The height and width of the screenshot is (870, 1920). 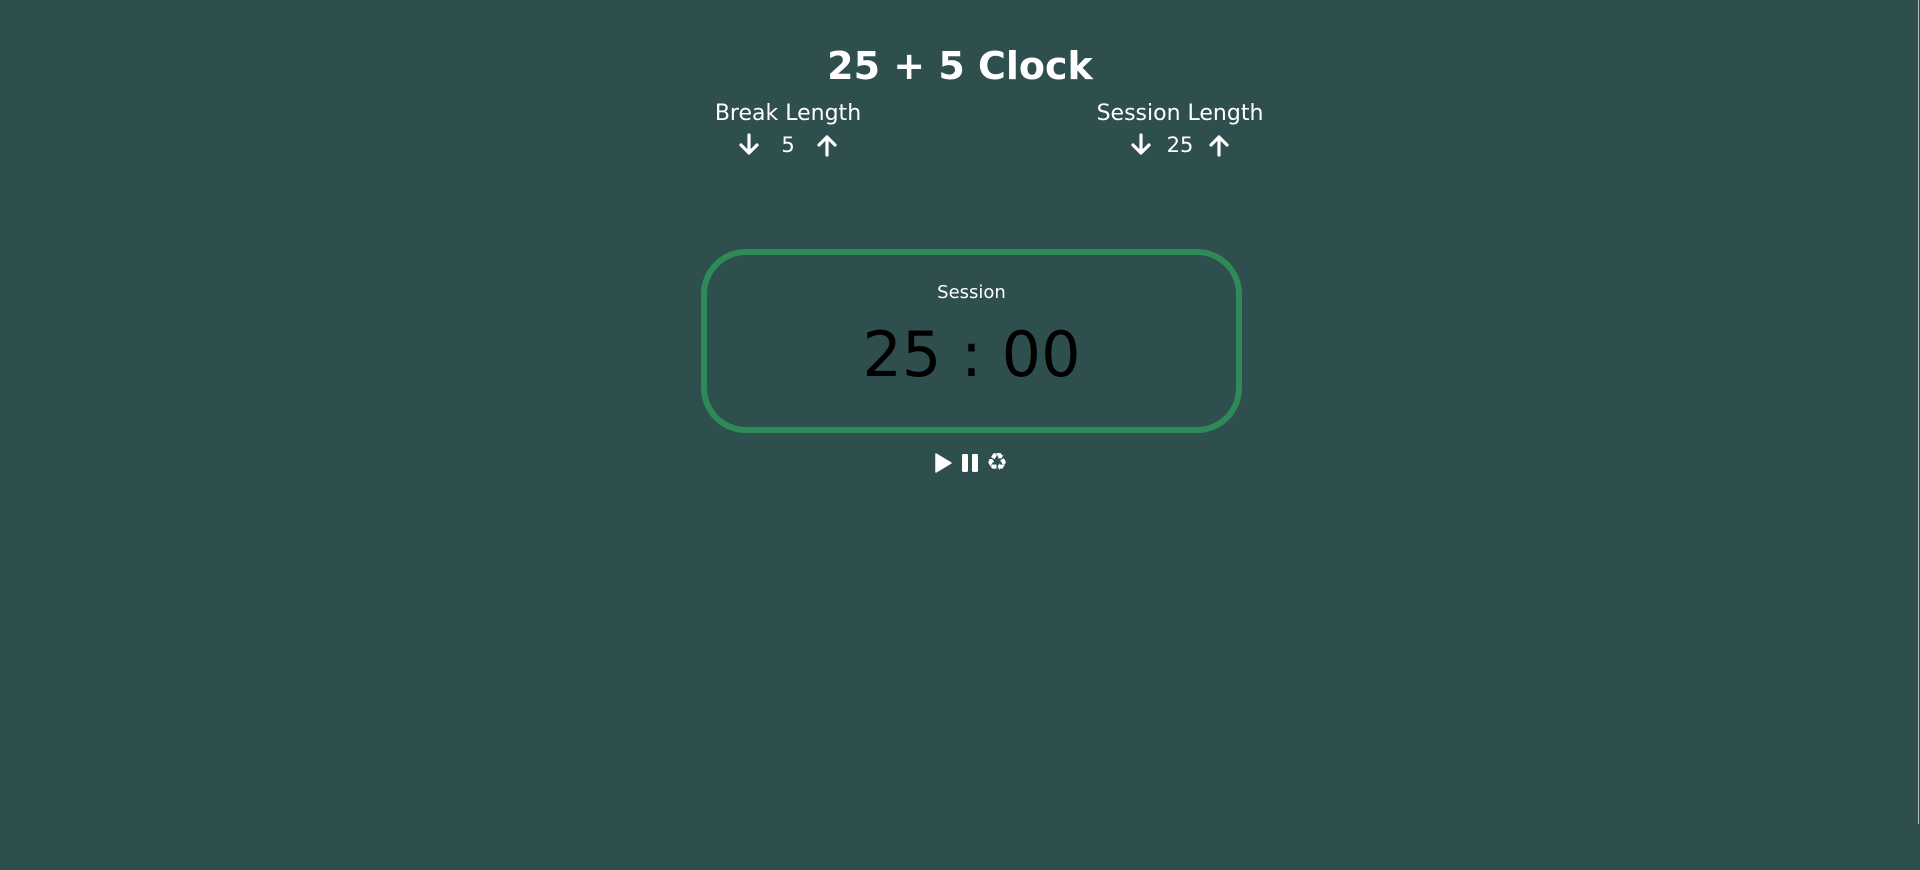 I want to click on timer-display: Session 25 : 00, so click(x=971, y=341).